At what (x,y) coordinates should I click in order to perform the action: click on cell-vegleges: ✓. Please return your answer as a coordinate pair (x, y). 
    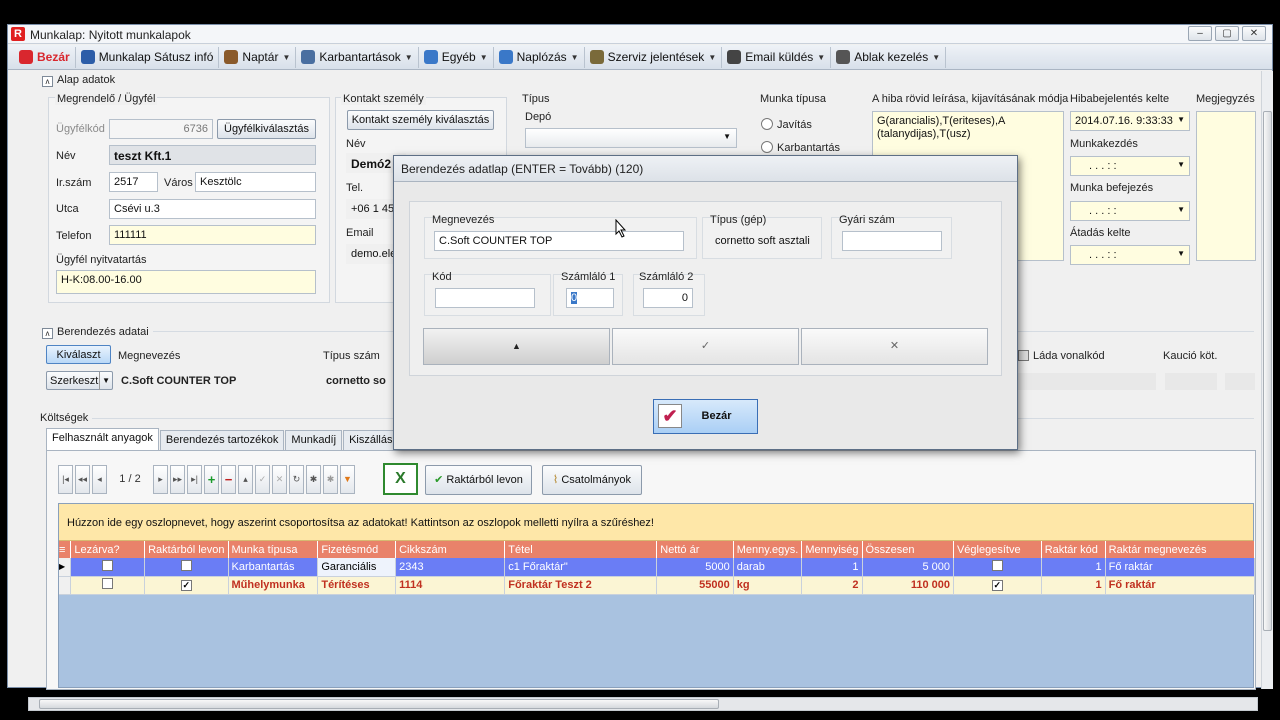
    Looking at the image, I should click on (997, 585).